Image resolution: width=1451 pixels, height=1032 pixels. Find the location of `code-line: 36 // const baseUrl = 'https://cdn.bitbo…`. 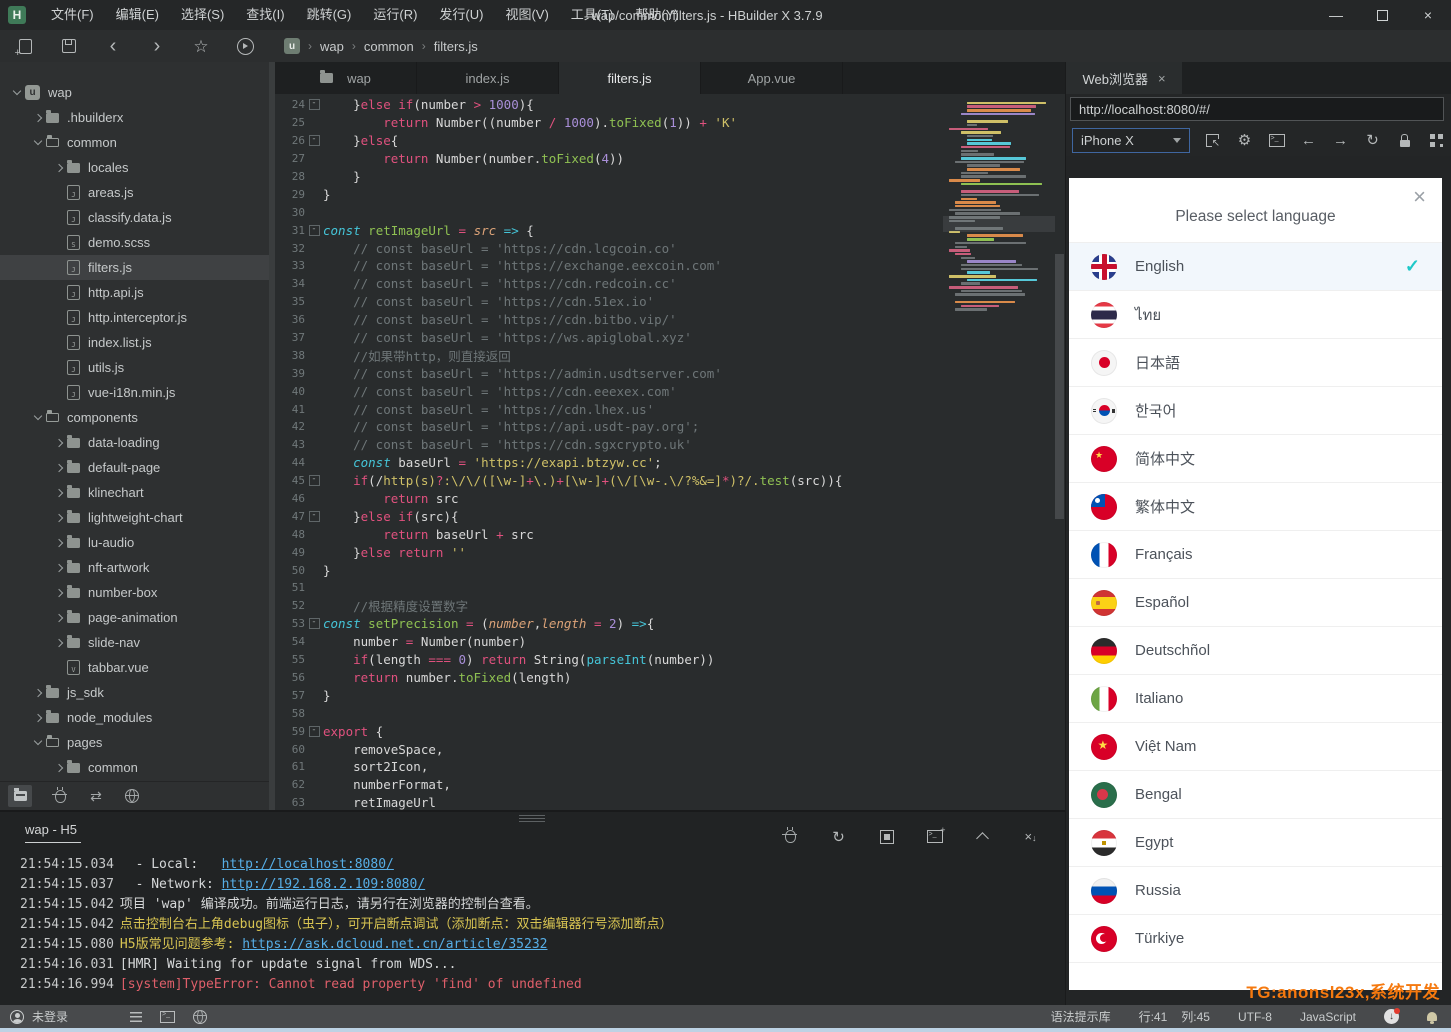

code-line: 36 // const baseUrl = 'https://cdn.bitbo… is located at coordinates (670, 320).